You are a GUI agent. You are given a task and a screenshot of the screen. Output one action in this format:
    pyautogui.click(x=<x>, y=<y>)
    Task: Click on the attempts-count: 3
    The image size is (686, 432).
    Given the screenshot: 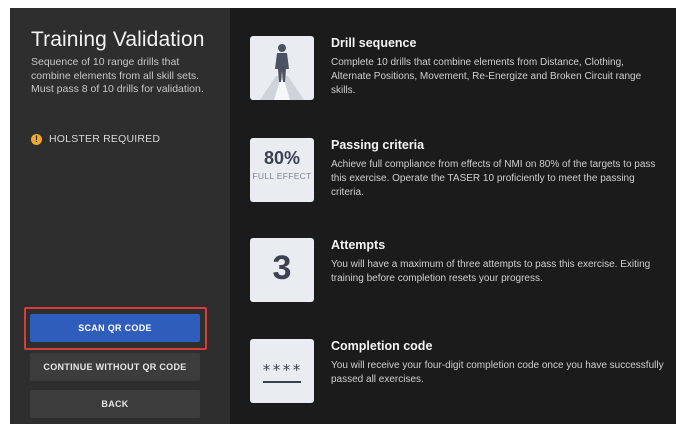 What is the action you would take?
    pyautogui.click(x=282, y=268)
    